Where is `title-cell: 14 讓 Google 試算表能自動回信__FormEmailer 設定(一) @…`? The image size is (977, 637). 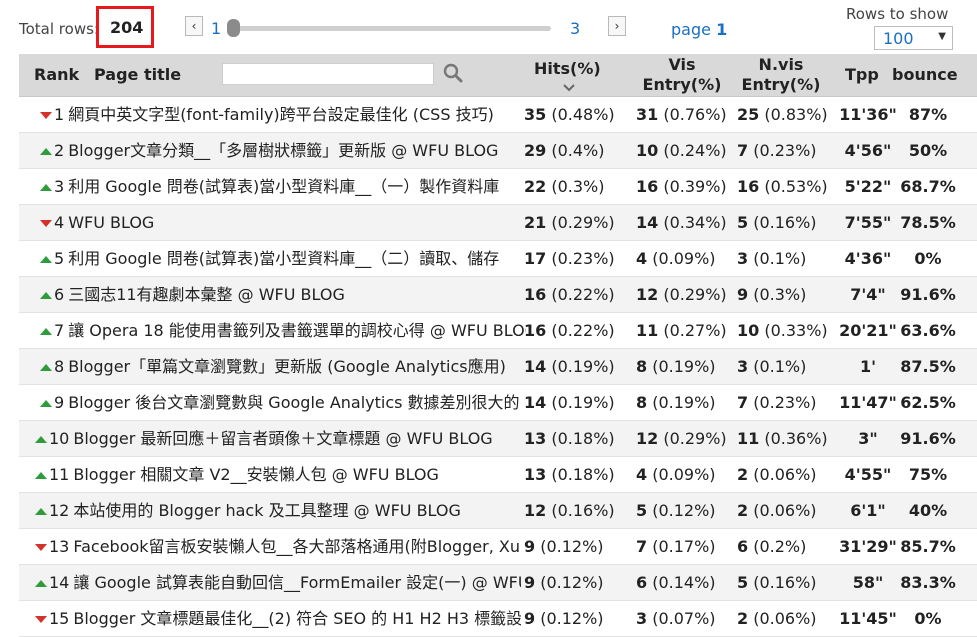
title-cell: 14 讓 Google 試算表能自動回信__FormEmailer 設定(一) @… is located at coordinates (270, 582).